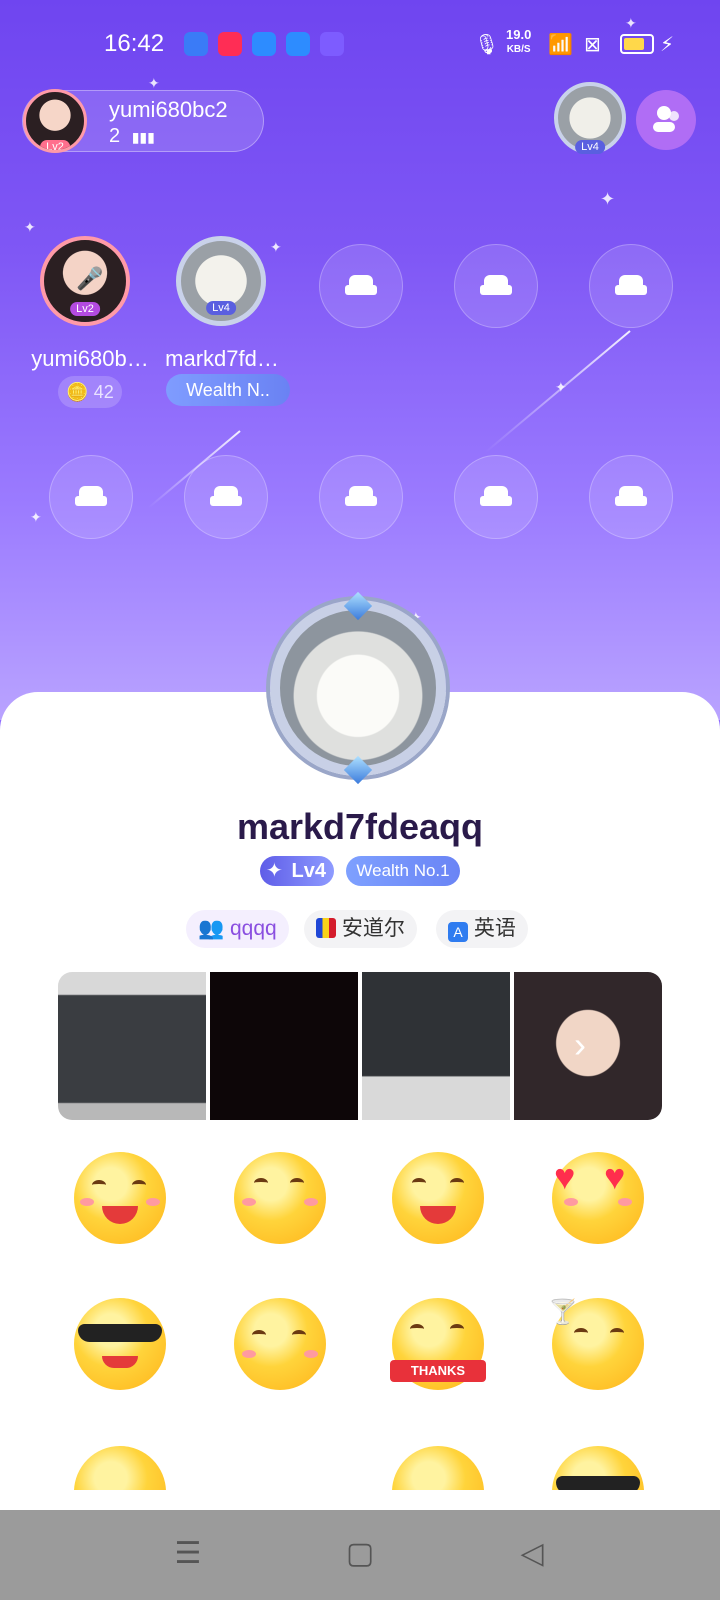 This screenshot has height=1600, width=720. What do you see at coordinates (598, 1198) in the screenshot?
I see `heart-eyes-emoji: ♥ ♥` at bounding box center [598, 1198].